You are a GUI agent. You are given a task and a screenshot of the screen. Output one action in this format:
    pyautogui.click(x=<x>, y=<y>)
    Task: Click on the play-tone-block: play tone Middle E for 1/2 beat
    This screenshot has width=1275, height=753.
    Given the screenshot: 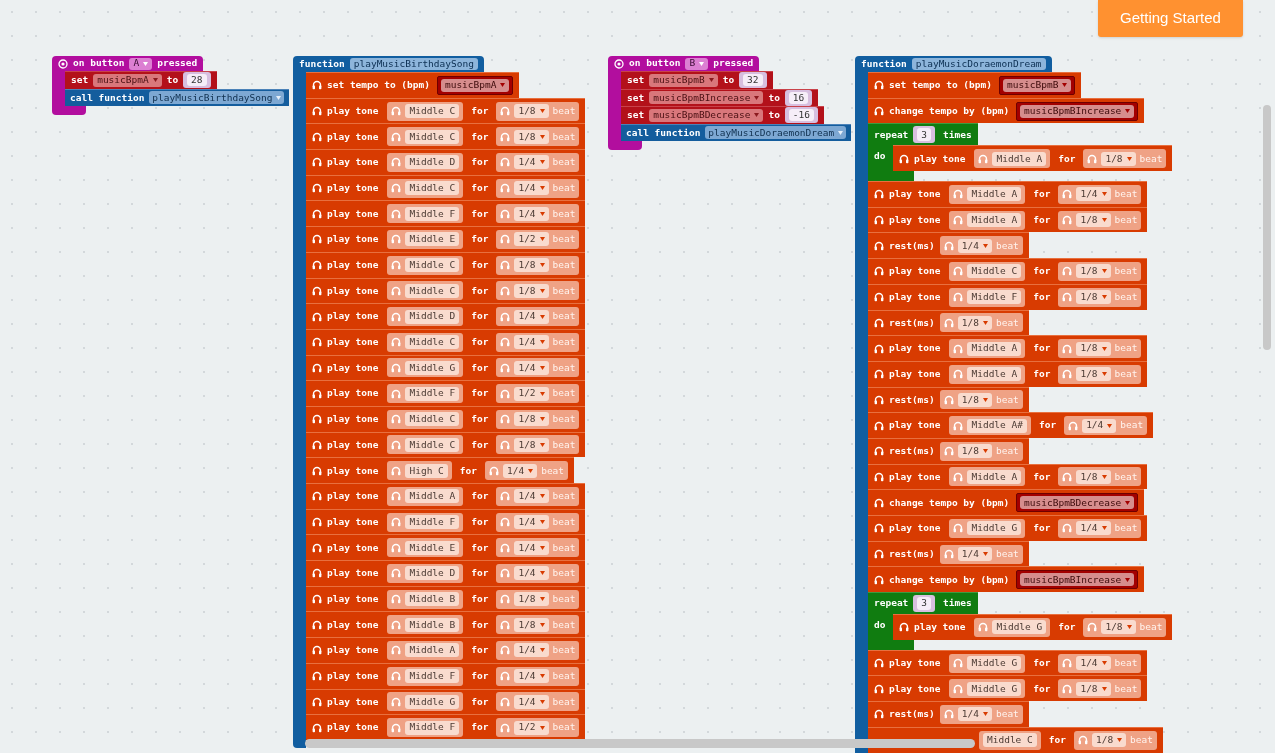 What is the action you would take?
    pyautogui.click(x=446, y=239)
    